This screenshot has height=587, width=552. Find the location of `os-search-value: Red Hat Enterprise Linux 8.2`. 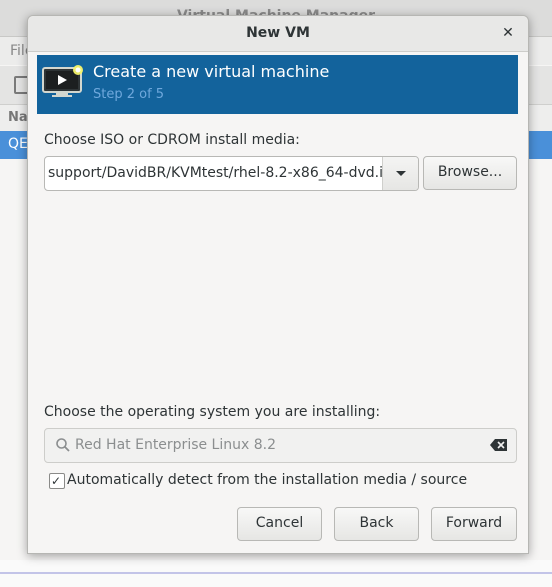

os-search-value: Red Hat Enterprise Linux 8.2 is located at coordinates (175, 445).